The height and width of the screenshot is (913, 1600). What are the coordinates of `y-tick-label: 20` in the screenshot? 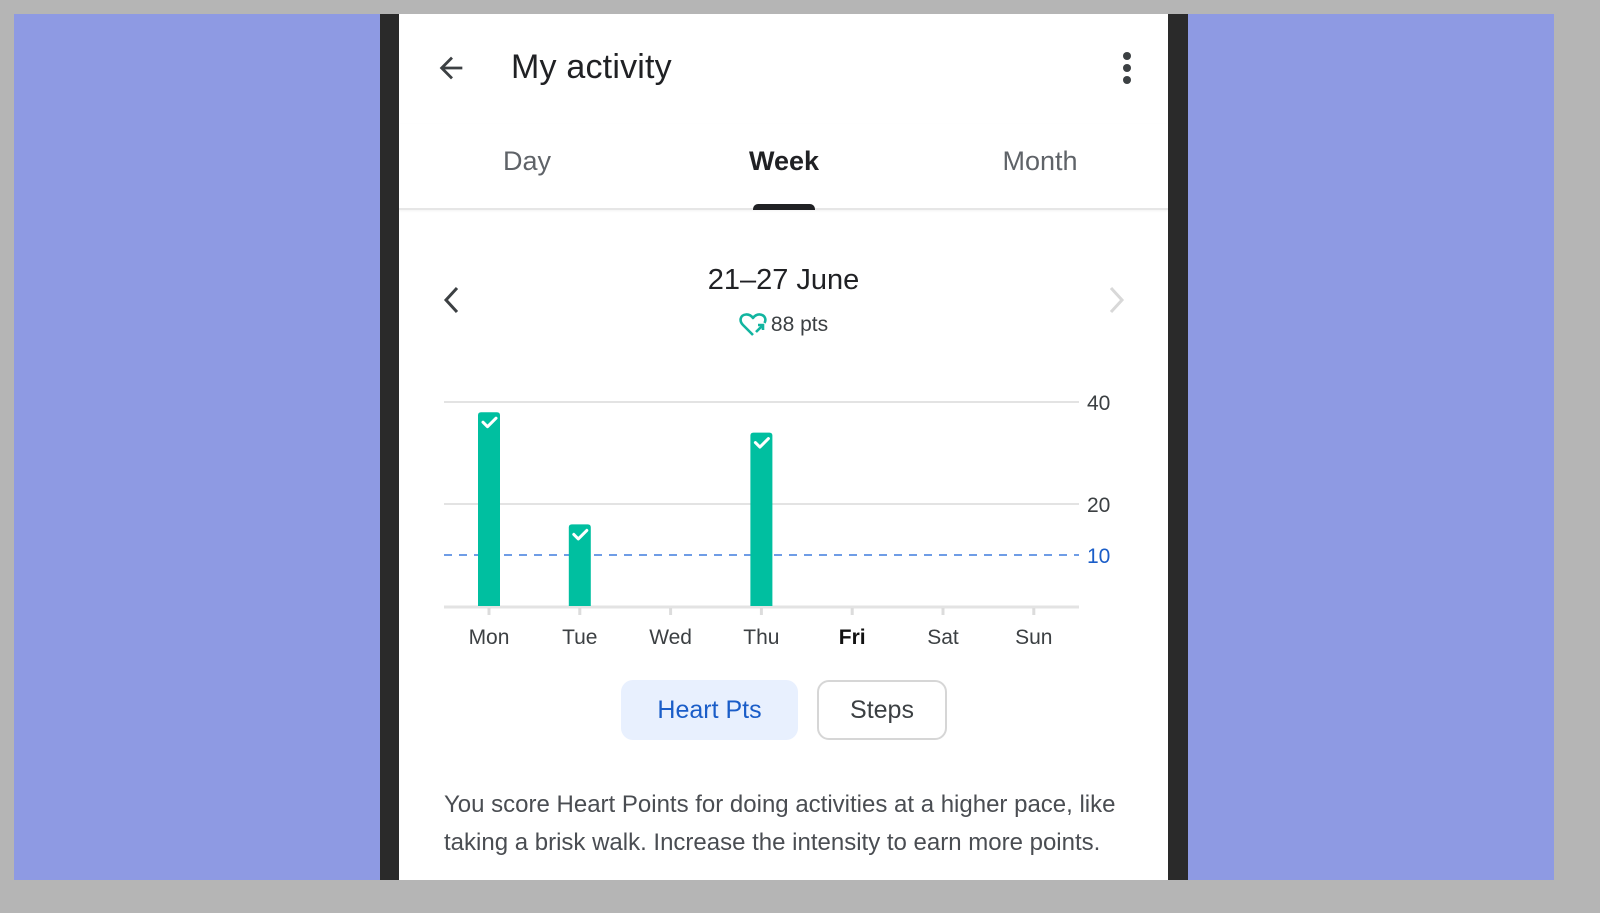 It's located at (1098, 505).